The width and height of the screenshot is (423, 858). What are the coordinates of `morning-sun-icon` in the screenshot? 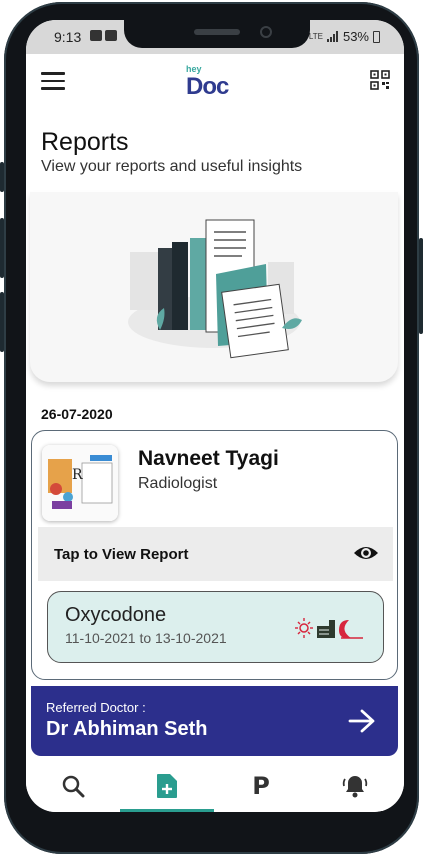 It's located at (304, 628).